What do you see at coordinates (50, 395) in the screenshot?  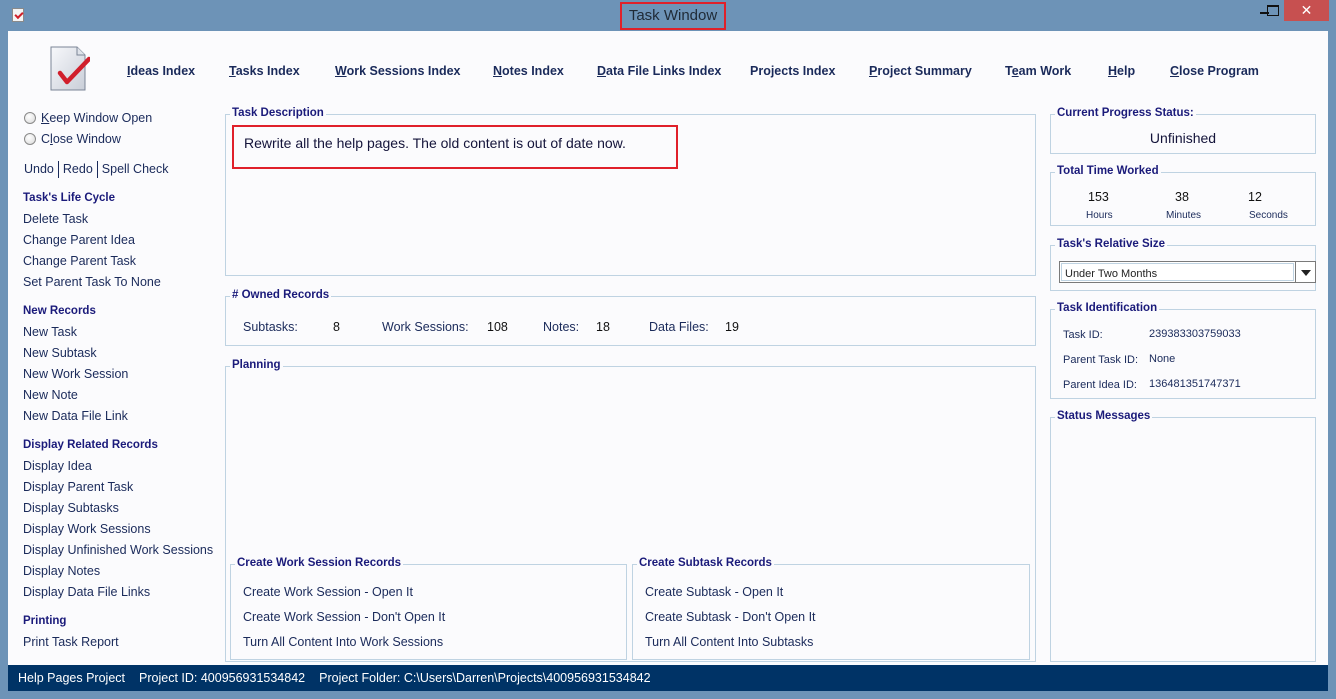 I see `new-note-link: New Note` at bounding box center [50, 395].